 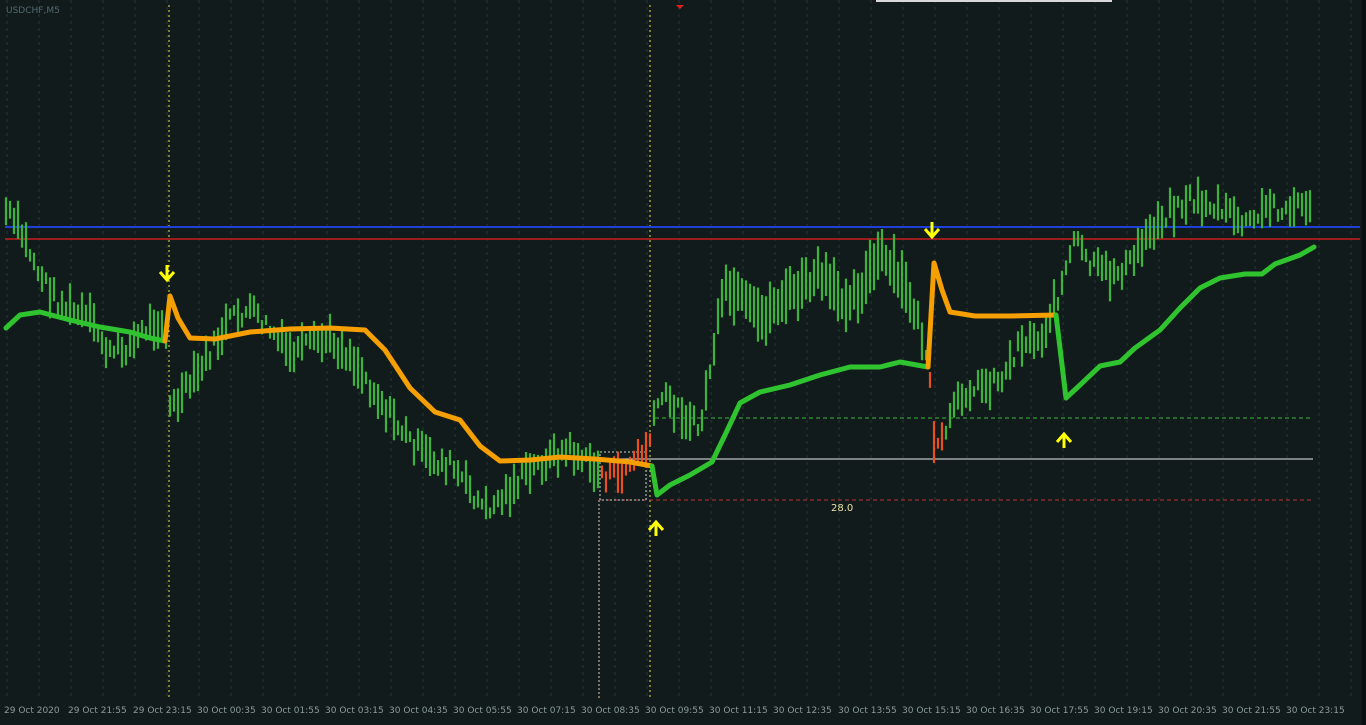 I want to click on time-label: 30 Oct 03:15, so click(x=354, y=711).